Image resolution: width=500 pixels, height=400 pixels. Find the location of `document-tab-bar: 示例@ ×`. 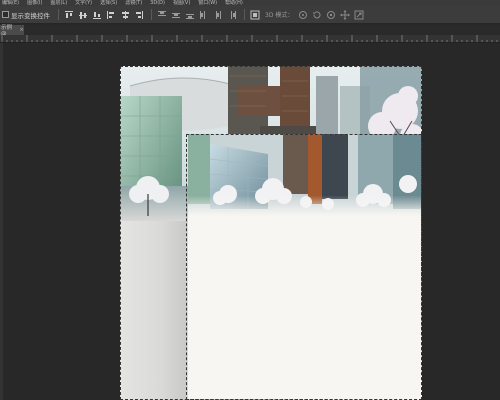

document-tab-bar: 示例@ × is located at coordinates (250, 31).